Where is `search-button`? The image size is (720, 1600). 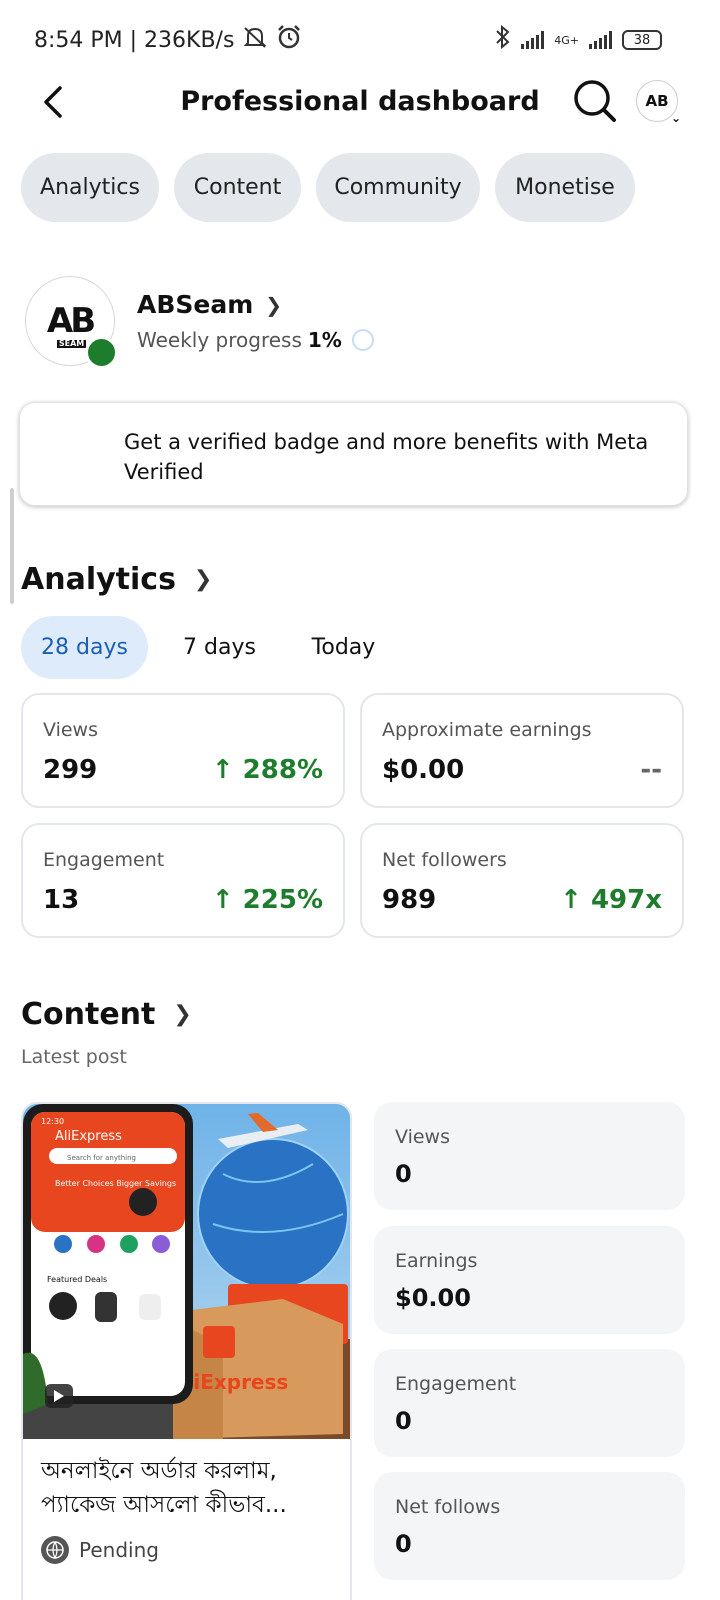 search-button is located at coordinates (595, 101).